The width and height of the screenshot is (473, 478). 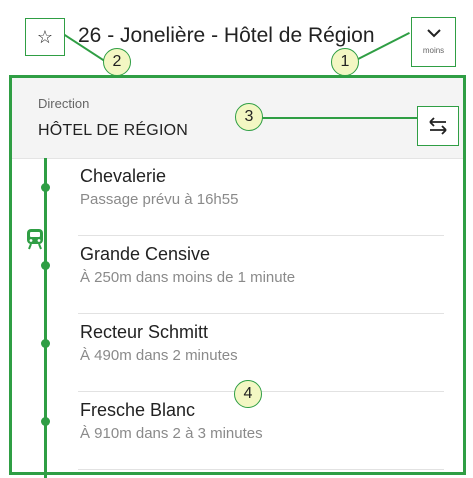 What do you see at coordinates (145, 254) in the screenshot?
I see `stop-name: Grande Censive` at bounding box center [145, 254].